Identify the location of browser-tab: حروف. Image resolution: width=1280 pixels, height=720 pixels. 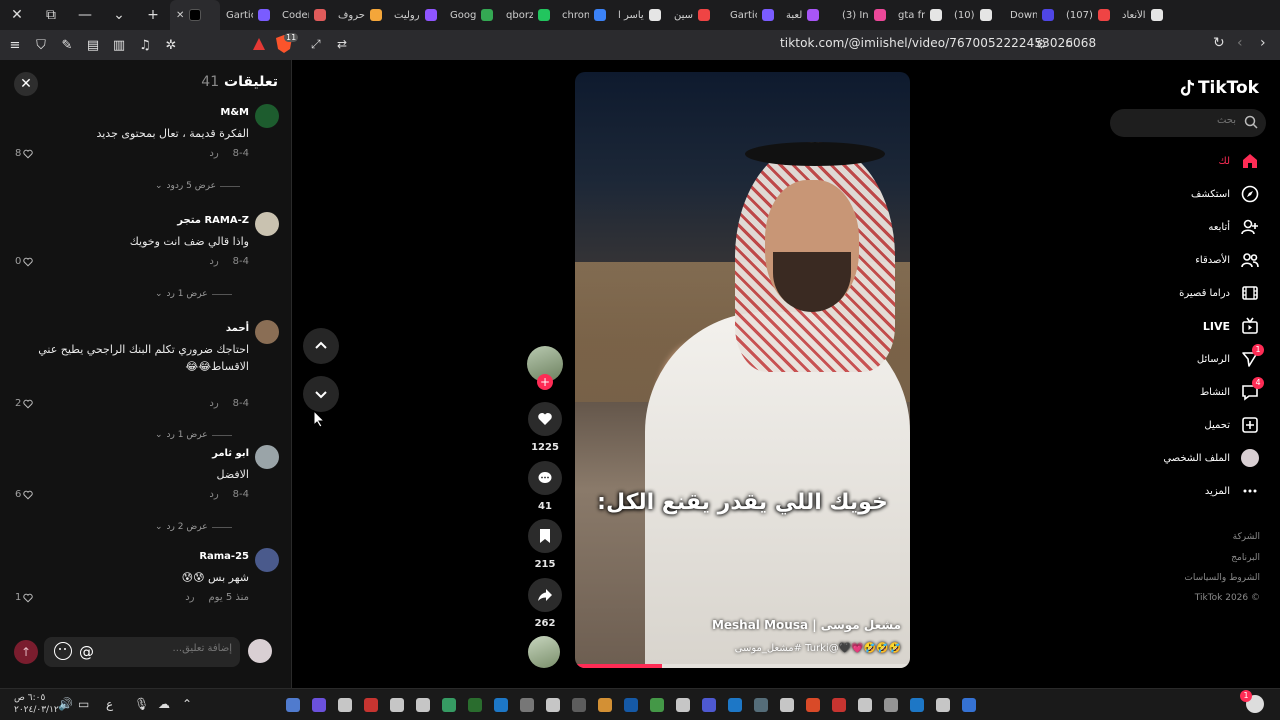
(360, 15).